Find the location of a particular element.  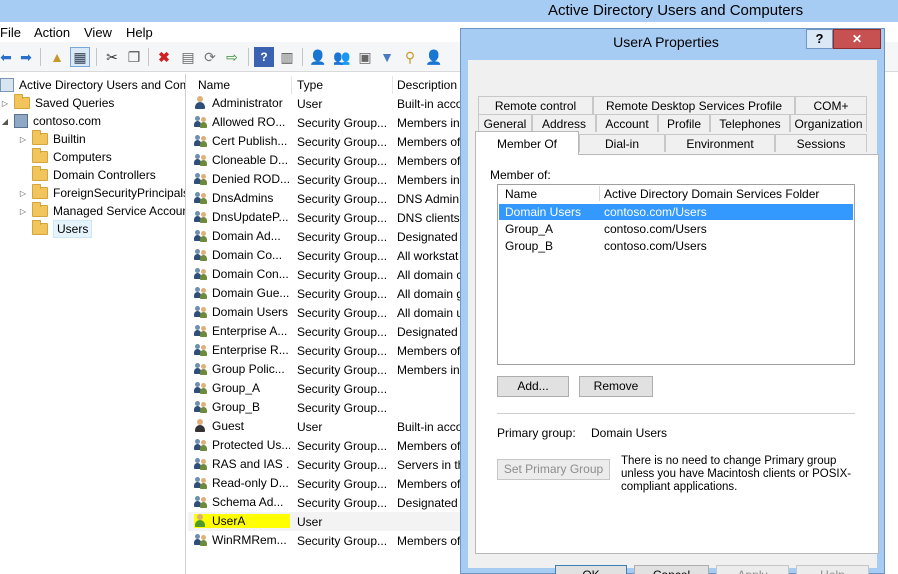

member-row: Group_B contoso.com/Users is located at coordinates (676, 246).